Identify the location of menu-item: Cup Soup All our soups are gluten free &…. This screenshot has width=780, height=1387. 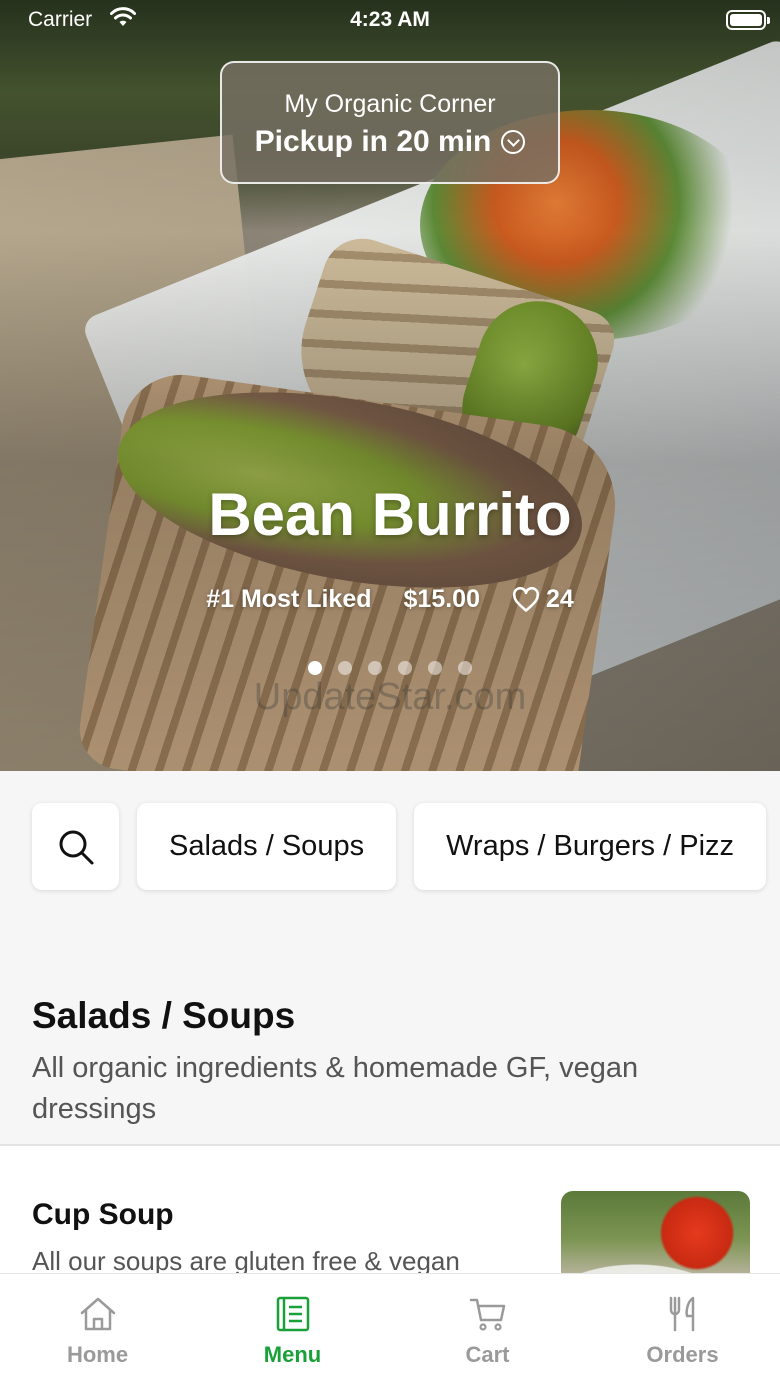
(390, 1228).